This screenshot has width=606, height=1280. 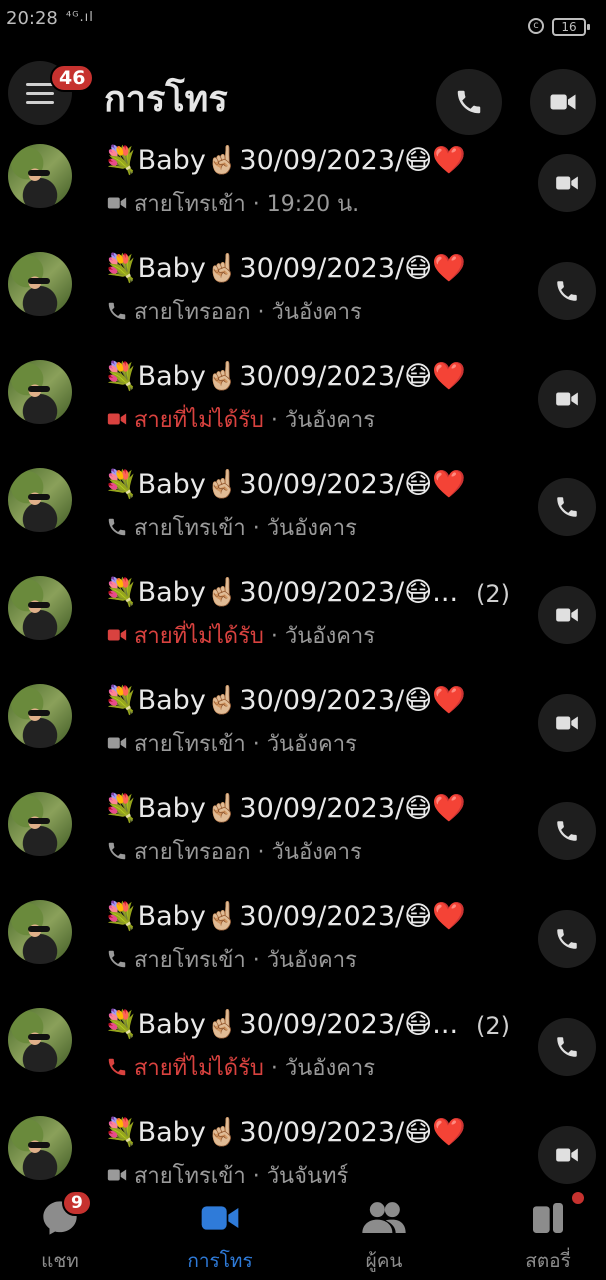 What do you see at coordinates (578, 1198) in the screenshot?
I see `stories-dot` at bounding box center [578, 1198].